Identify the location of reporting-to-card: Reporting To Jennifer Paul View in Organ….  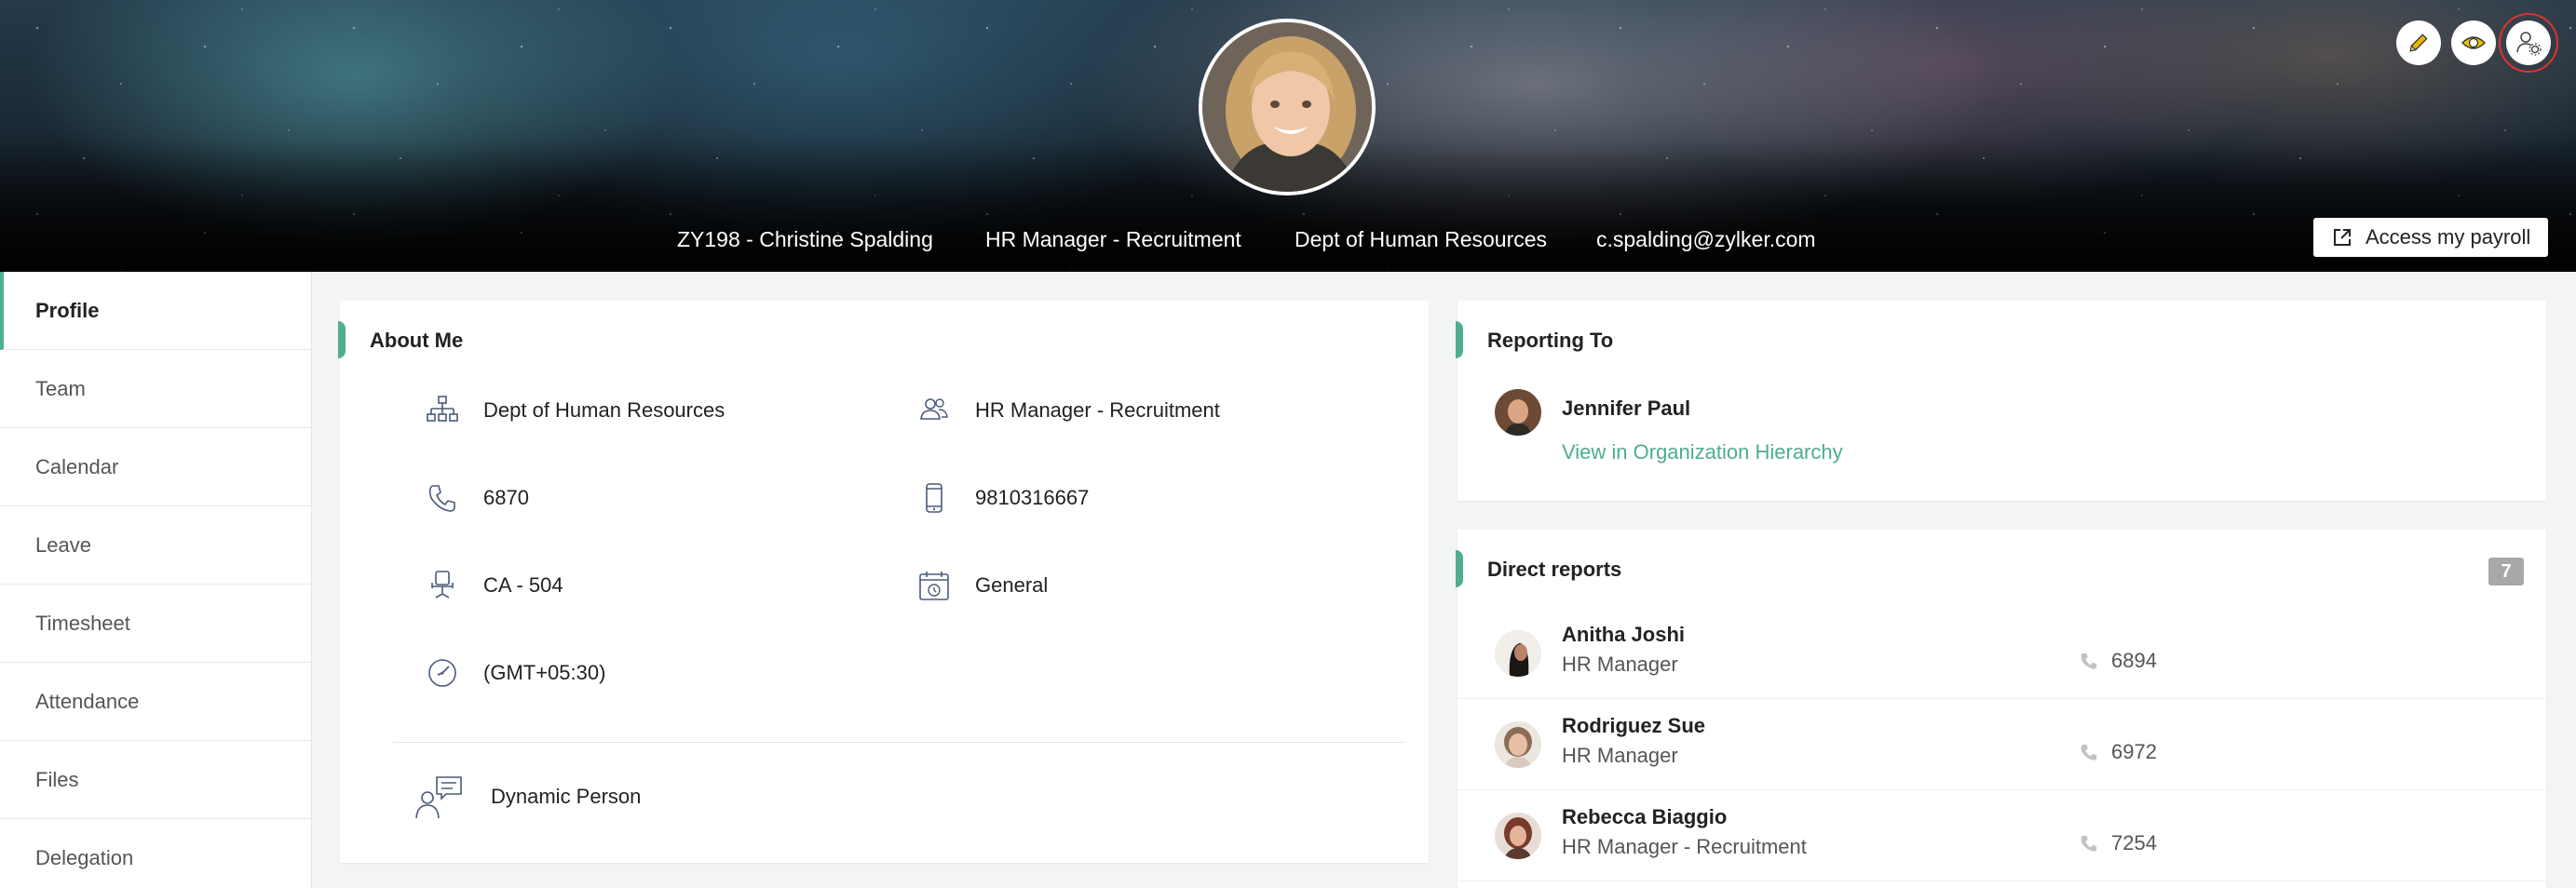
(2001, 401).